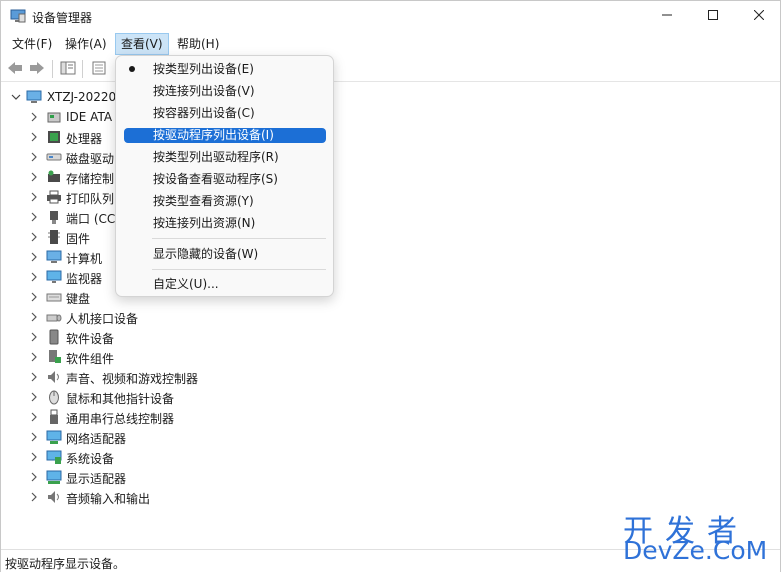 The width and height of the screenshot is (781, 572). I want to click on tree-item: 网络适配器, so click(391, 437).